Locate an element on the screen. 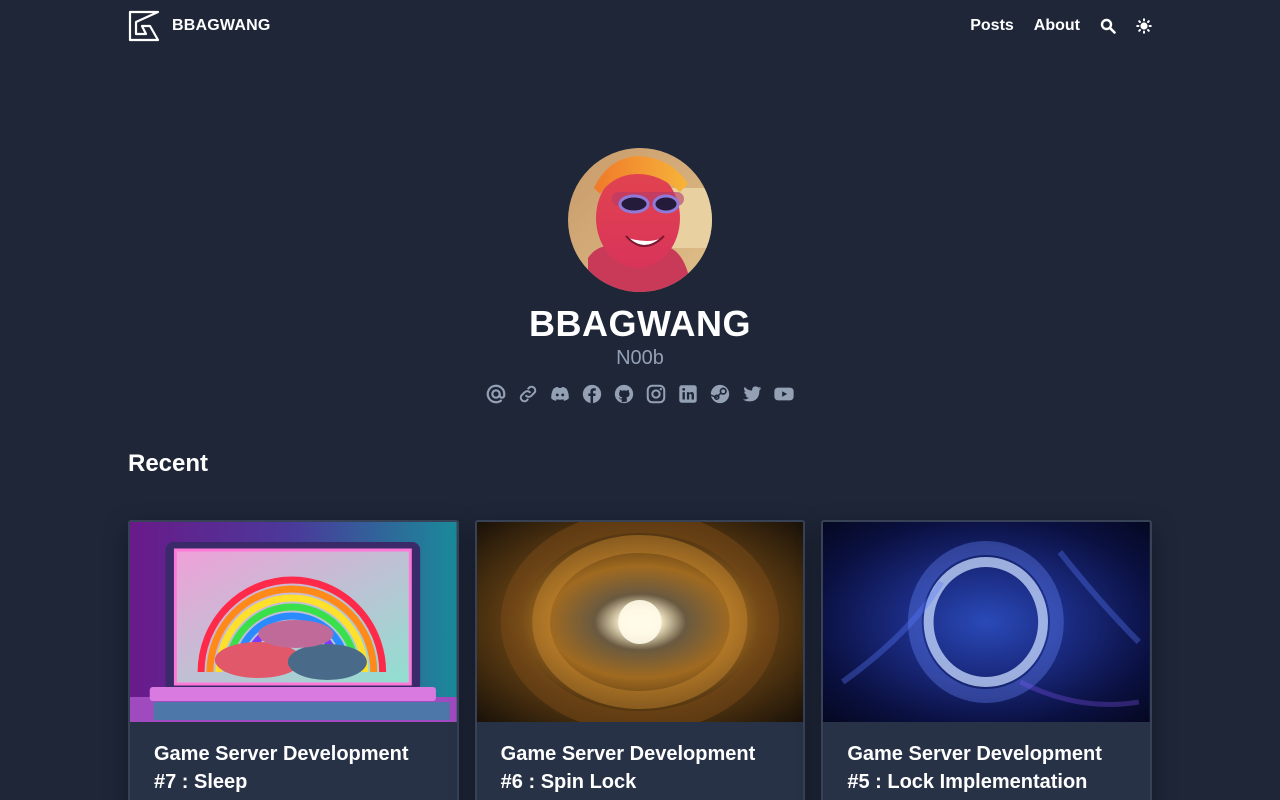 Image resolution: width=1280 pixels, height=800 pixels. linkedin-icon is located at coordinates (688, 394).